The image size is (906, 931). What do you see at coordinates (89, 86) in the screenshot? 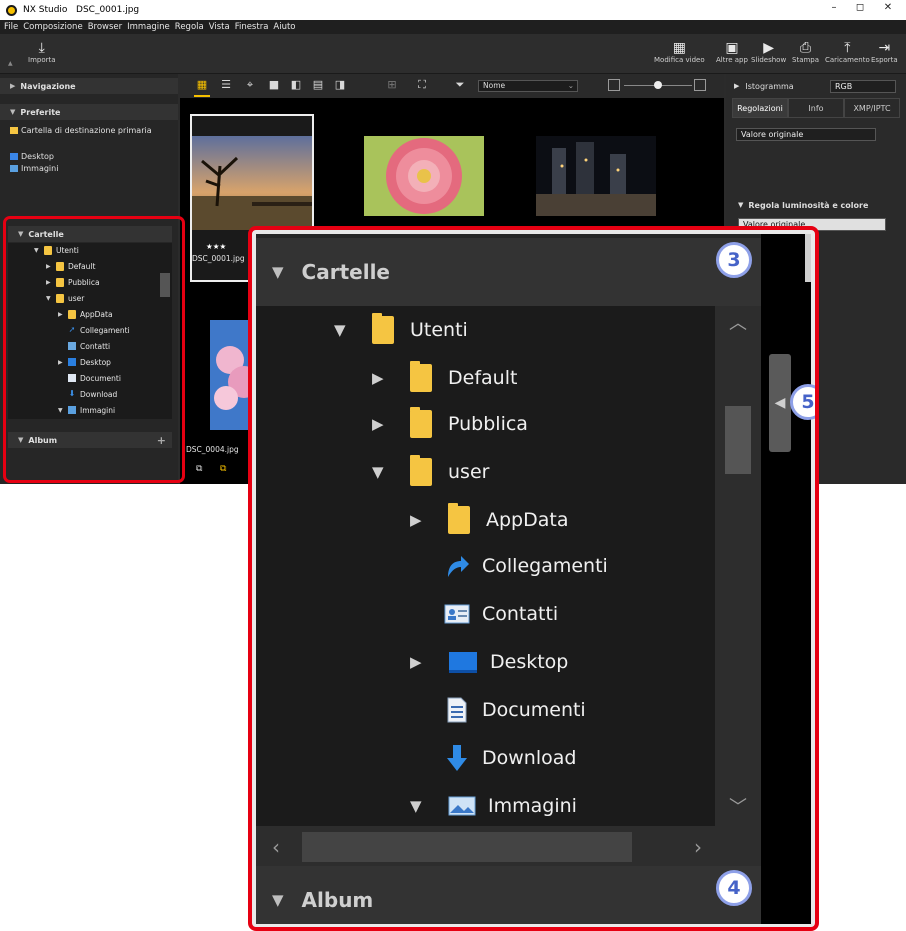
I see `navigation-header: ▶ Navigazione` at bounding box center [89, 86].